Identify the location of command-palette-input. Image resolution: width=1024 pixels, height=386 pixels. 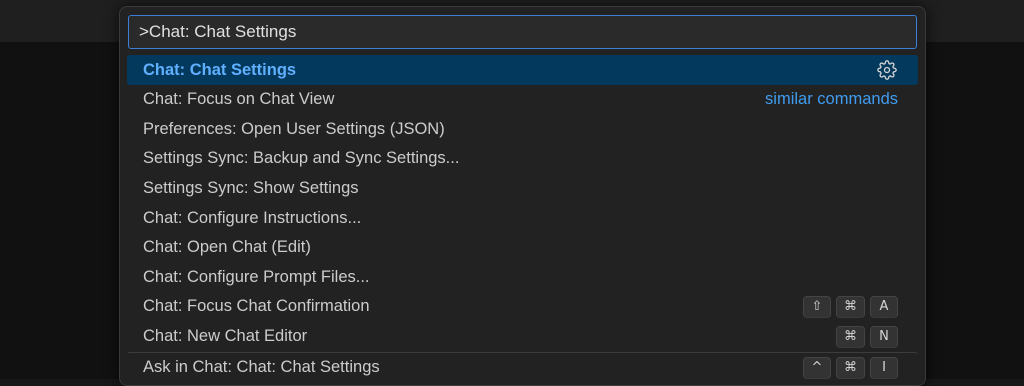
(522, 32).